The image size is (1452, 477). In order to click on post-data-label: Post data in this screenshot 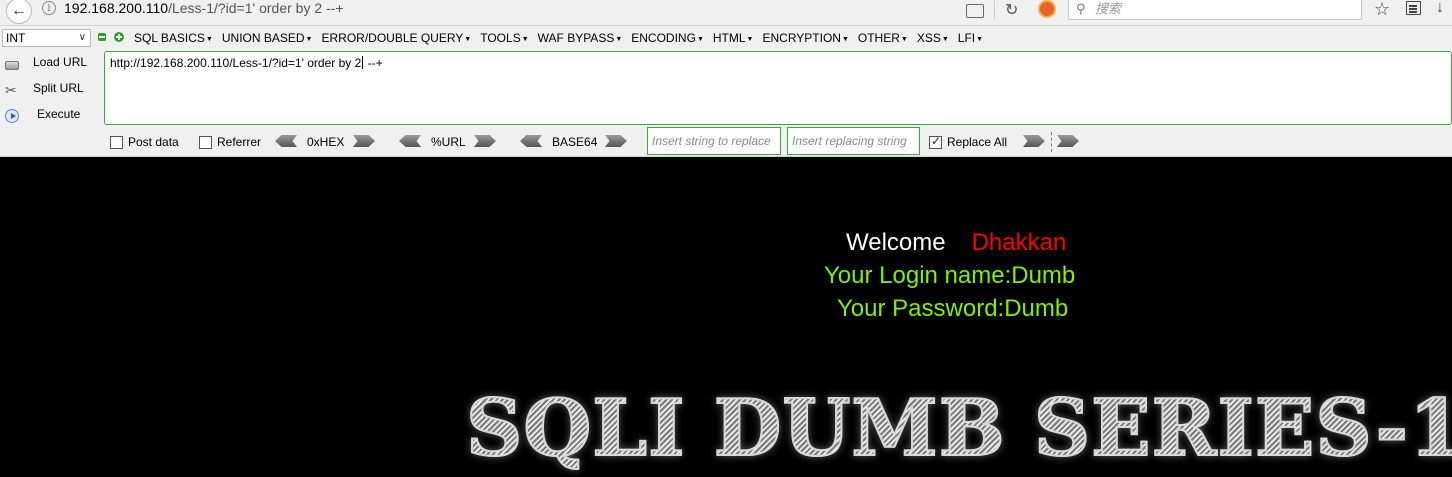, I will do `click(153, 142)`.